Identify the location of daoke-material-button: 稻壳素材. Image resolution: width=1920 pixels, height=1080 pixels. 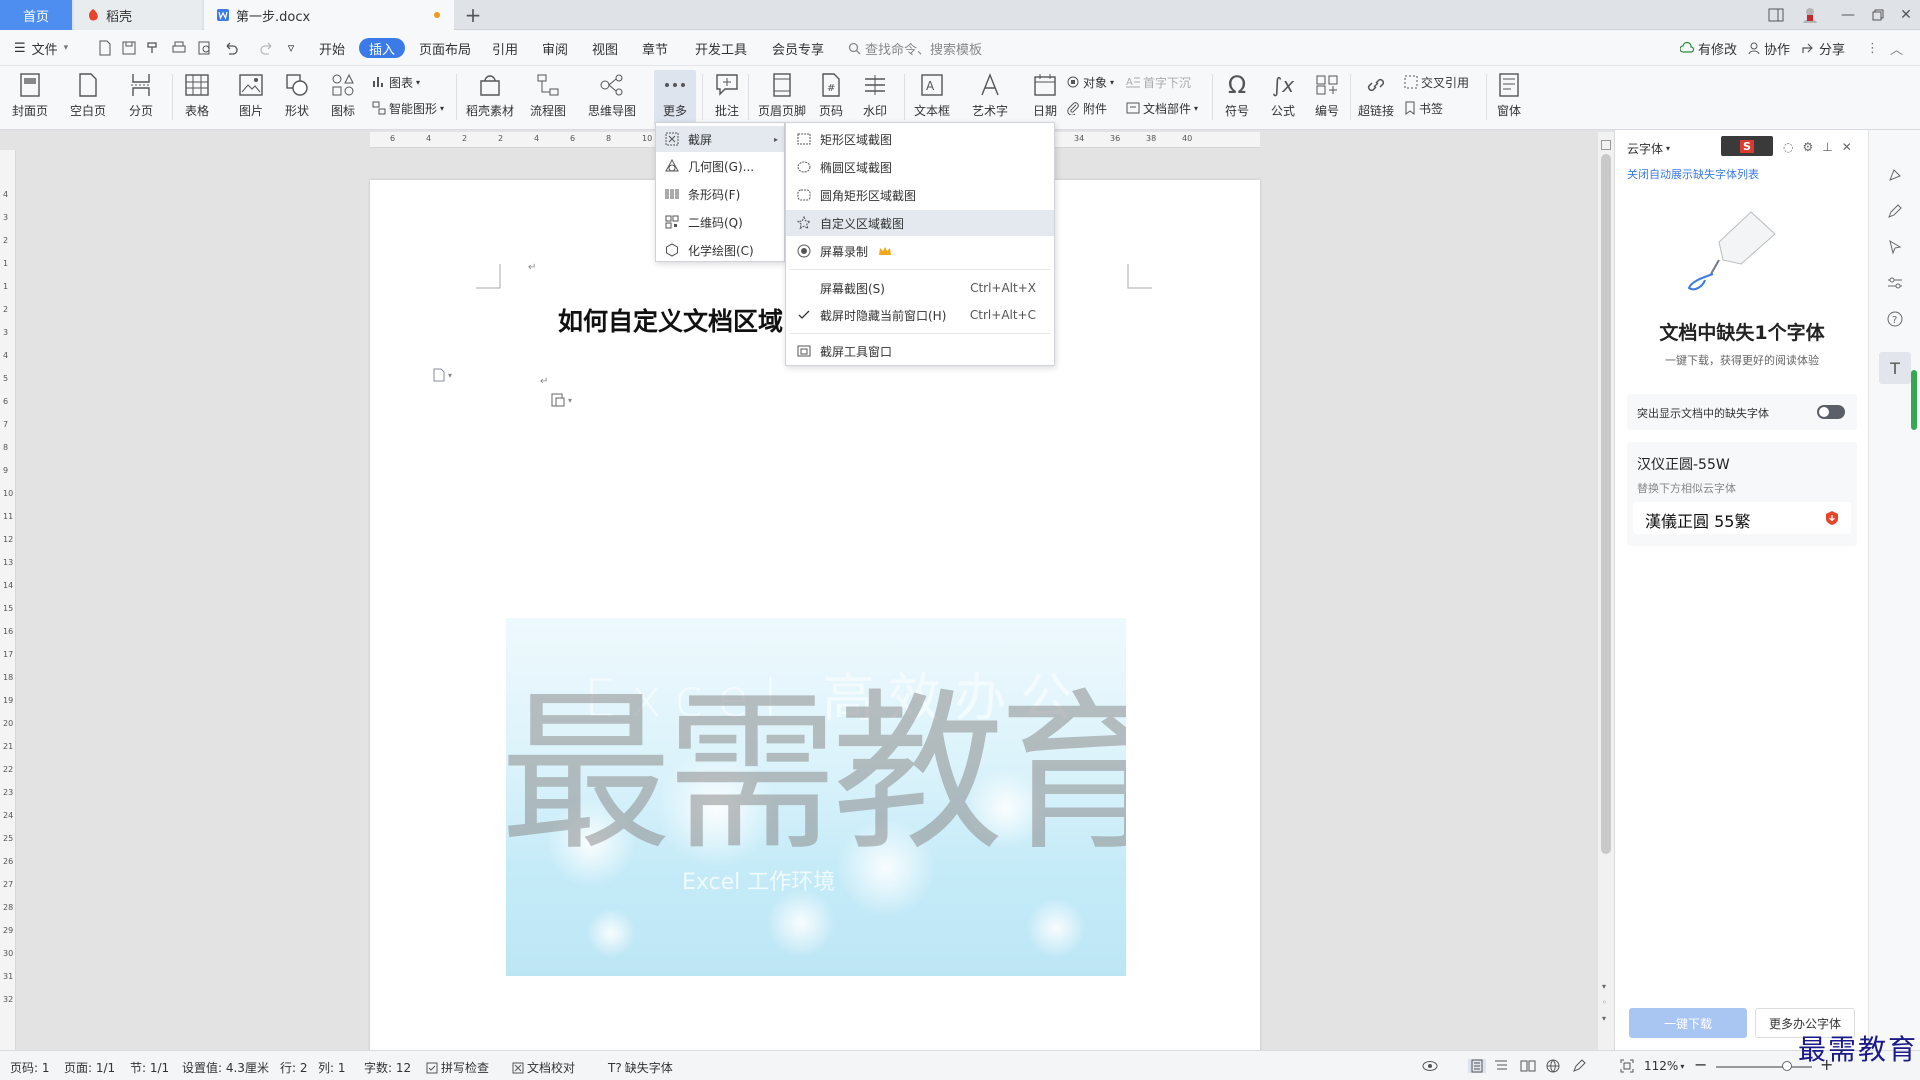
(490, 98).